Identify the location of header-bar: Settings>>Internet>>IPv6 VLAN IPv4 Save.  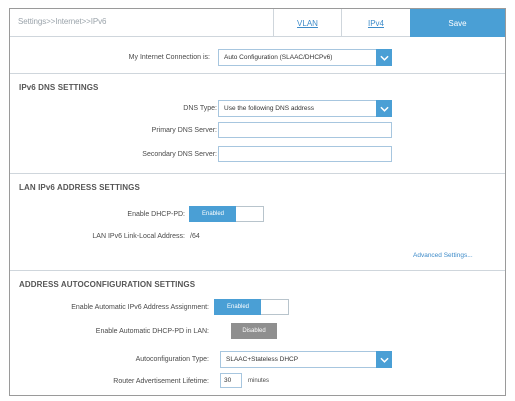
(257, 23).